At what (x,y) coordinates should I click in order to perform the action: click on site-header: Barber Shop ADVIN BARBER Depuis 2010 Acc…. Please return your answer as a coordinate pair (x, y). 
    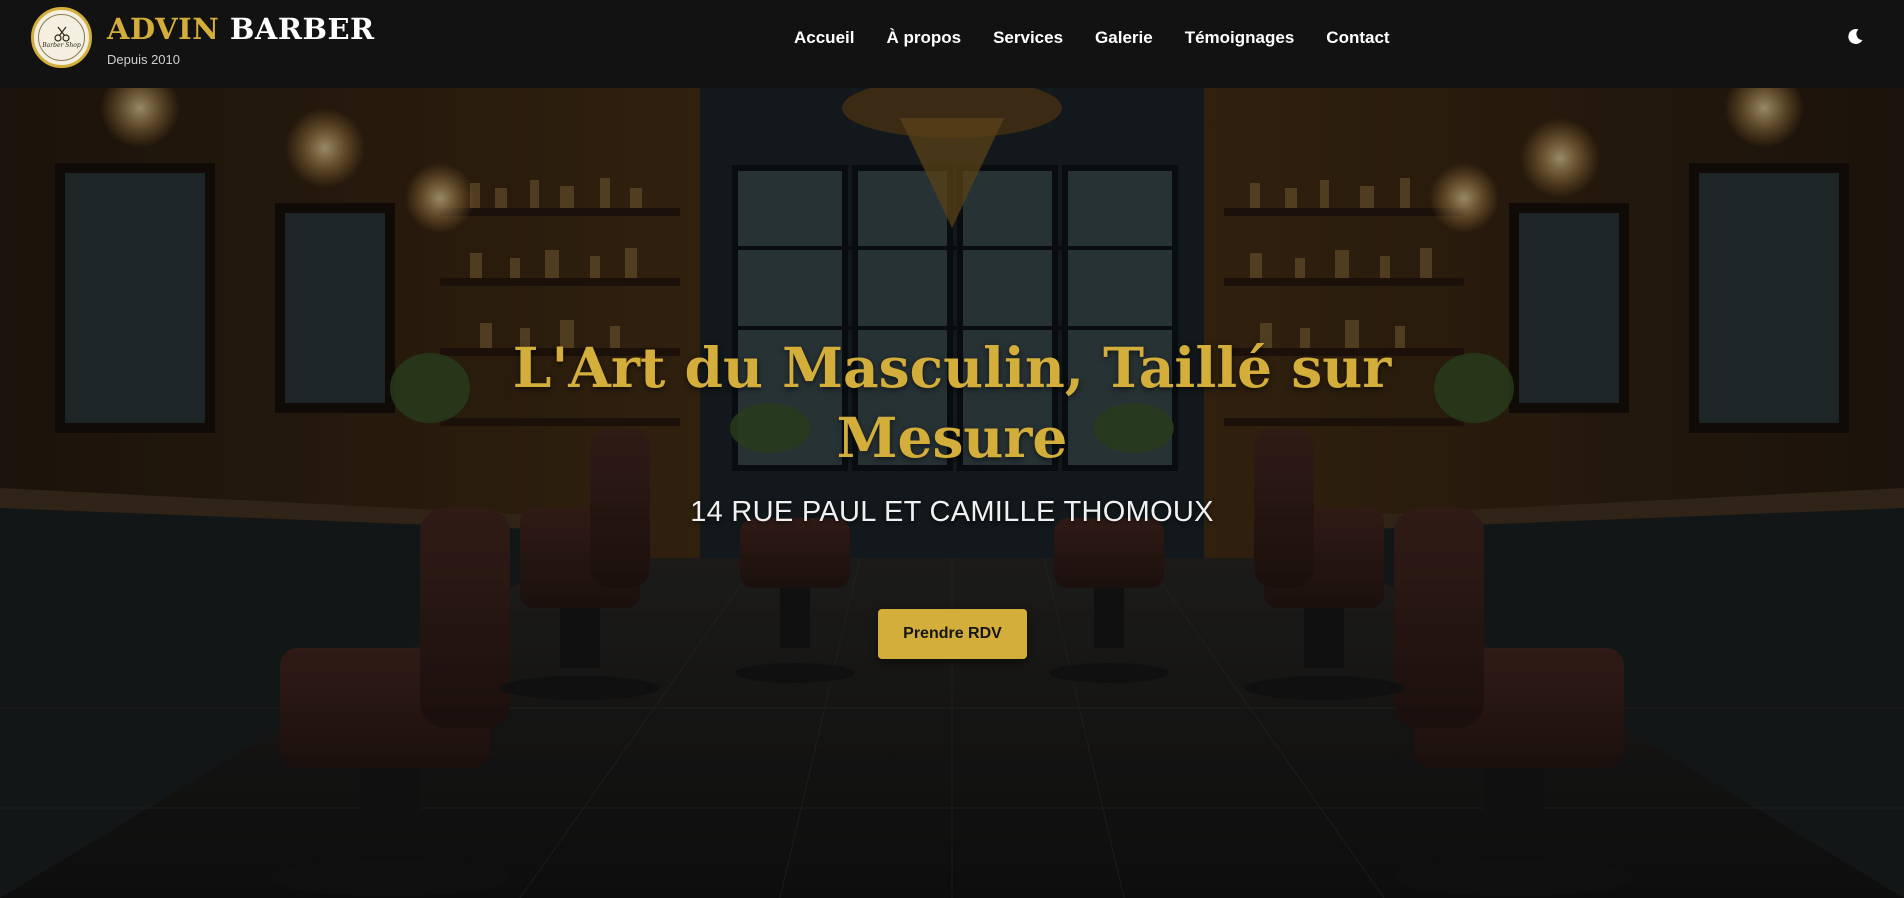
    Looking at the image, I should click on (952, 44).